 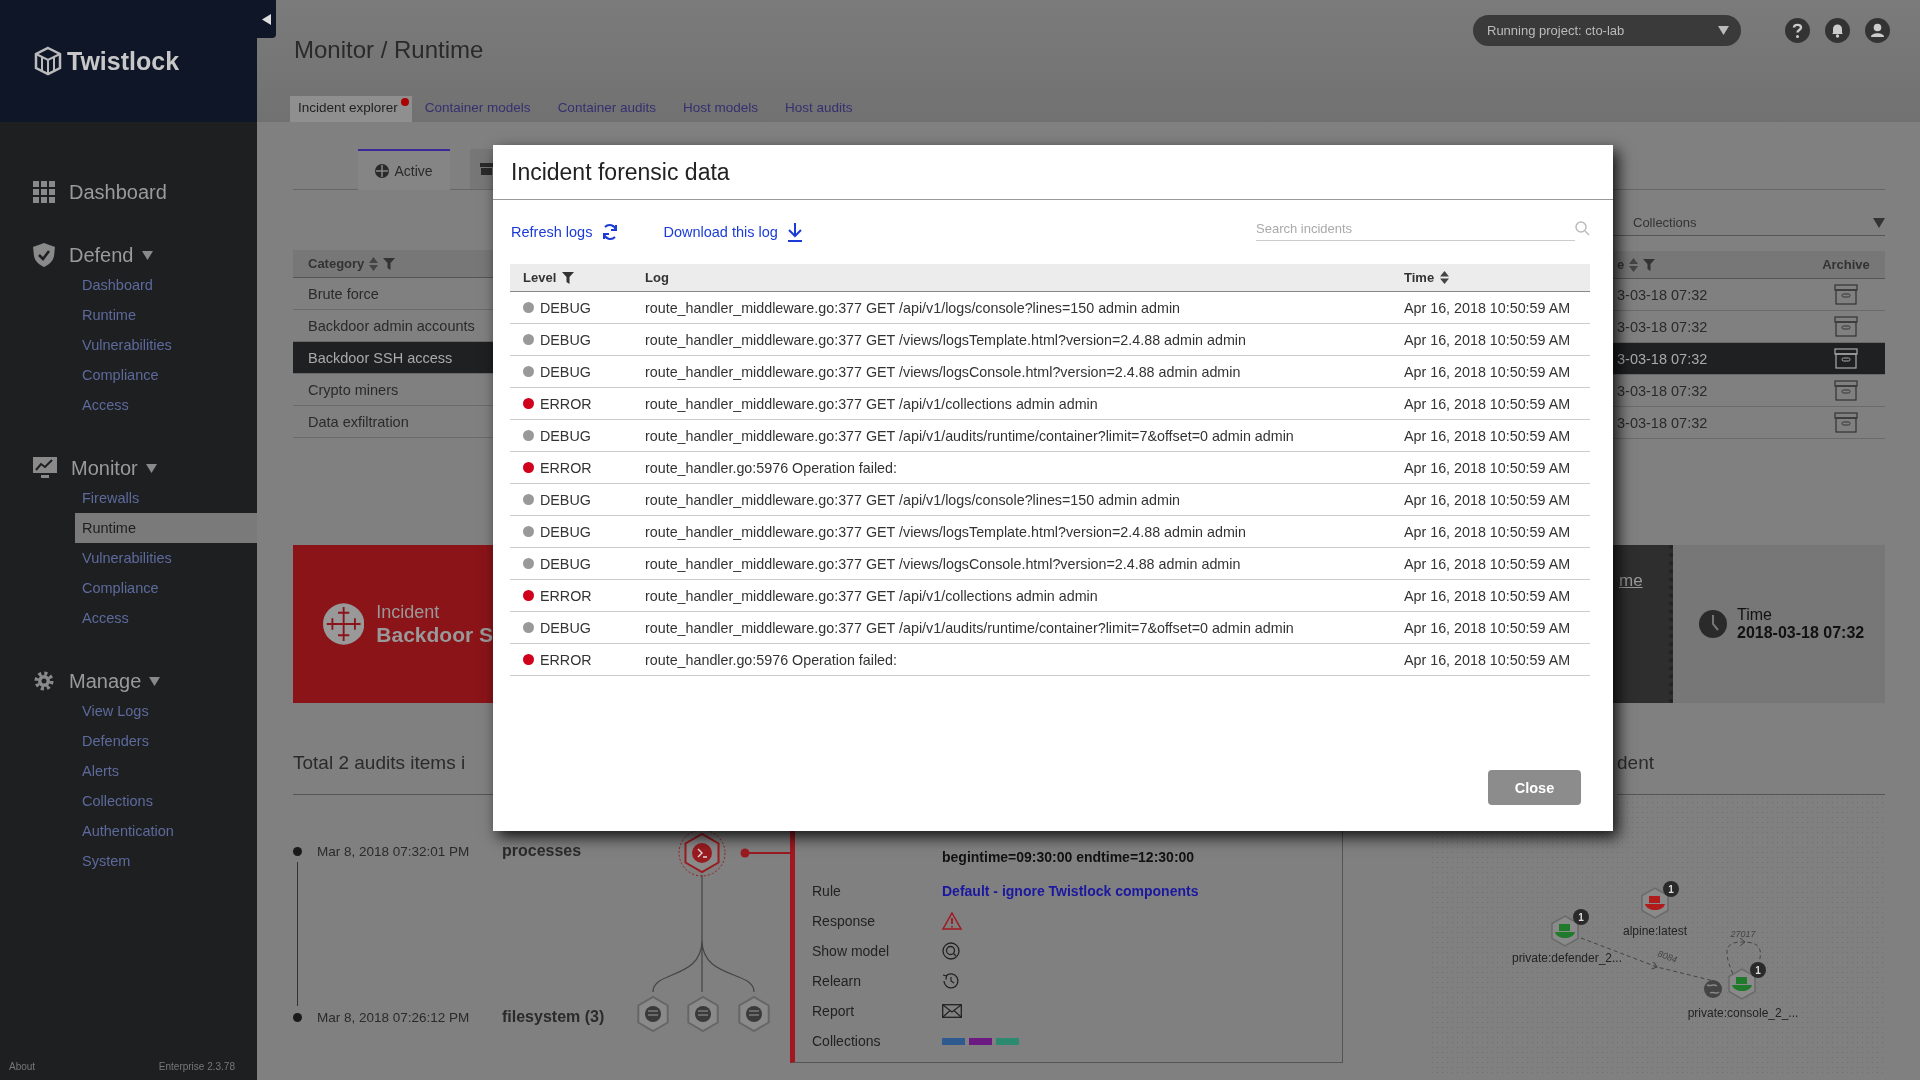 What do you see at coordinates (1713, 624) in the screenshot?
I see `clock-icon` at bounding box center [1713, 624].